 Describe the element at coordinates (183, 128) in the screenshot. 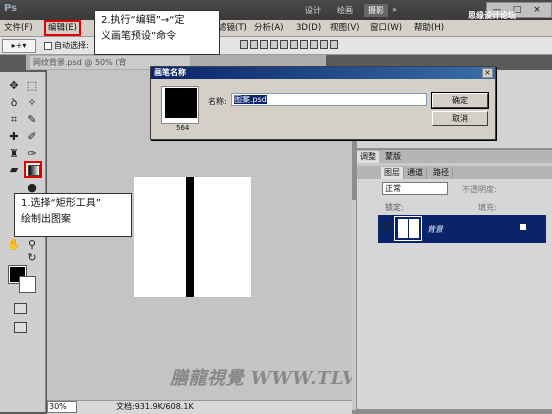

I see `brush-size-label: 564` at that location.